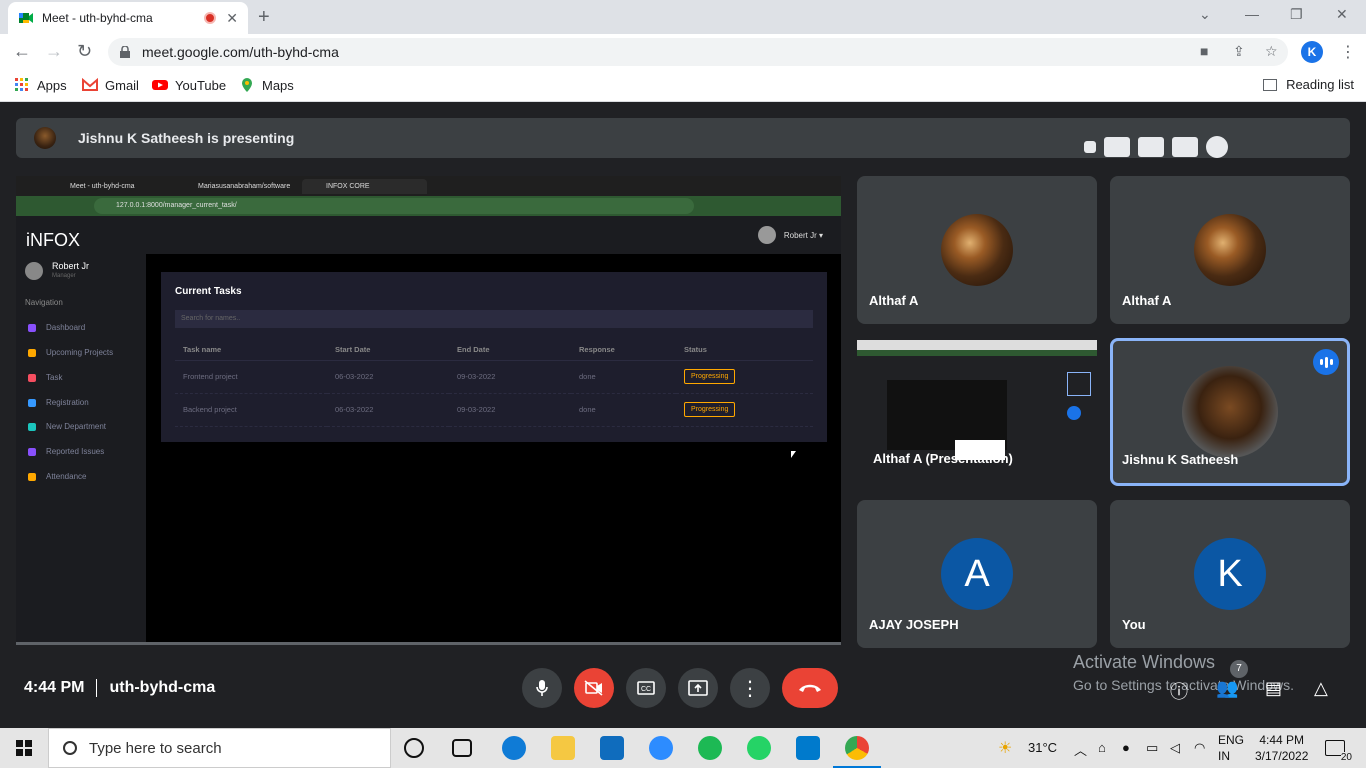 This screenshot has width=1366, height=768. I want to click on system-clock: 4:44 PM 3/17/2022, so click(1281, 748).